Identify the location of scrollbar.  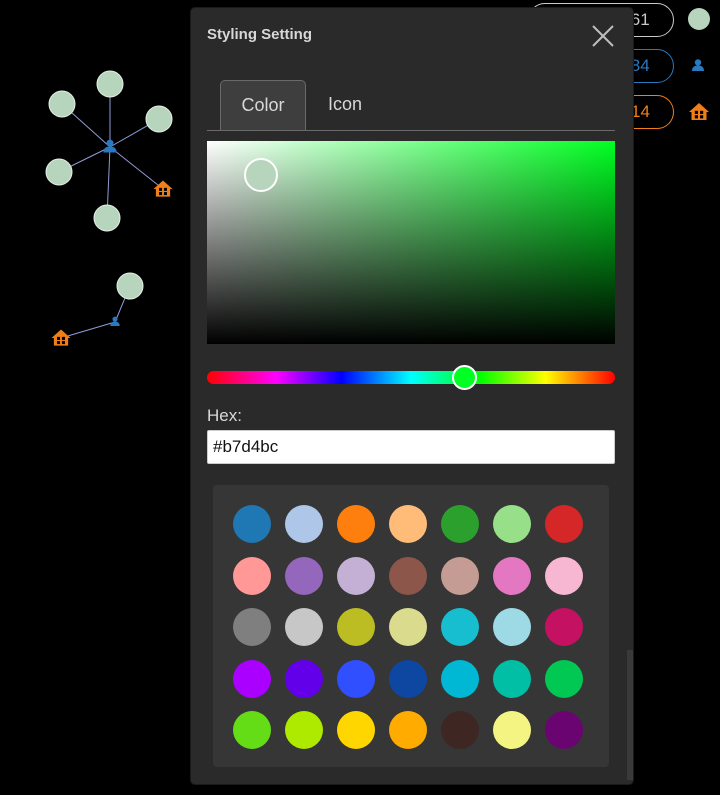
(630, 715).